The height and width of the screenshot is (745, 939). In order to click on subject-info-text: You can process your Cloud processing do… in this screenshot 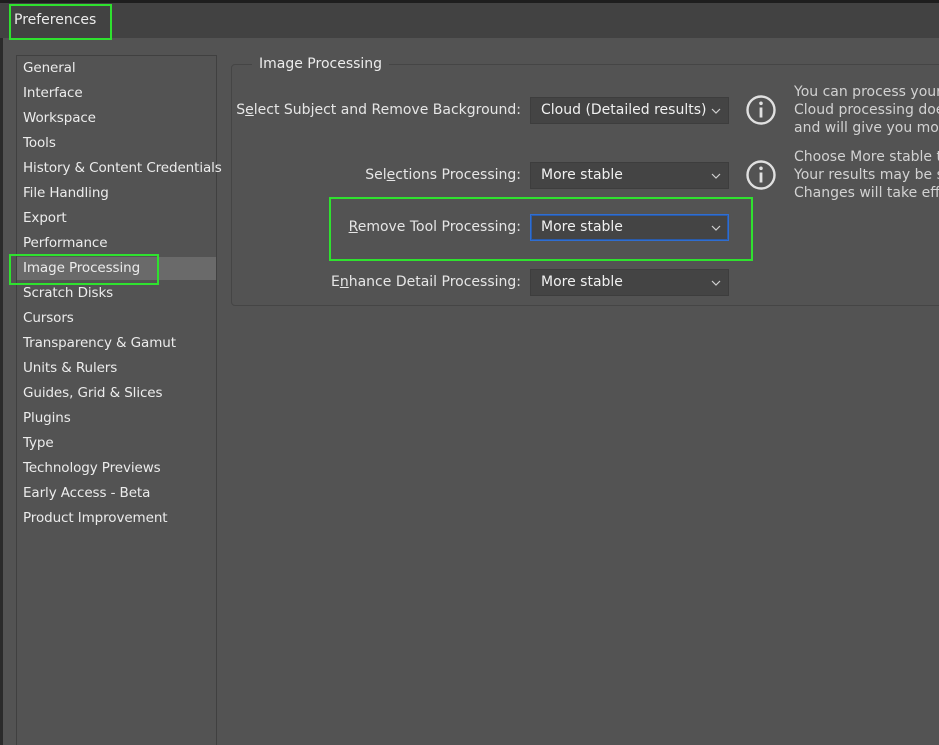, I will do `click(866, 110)`.